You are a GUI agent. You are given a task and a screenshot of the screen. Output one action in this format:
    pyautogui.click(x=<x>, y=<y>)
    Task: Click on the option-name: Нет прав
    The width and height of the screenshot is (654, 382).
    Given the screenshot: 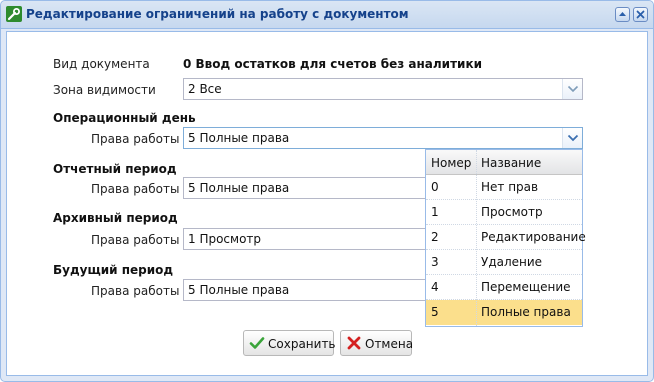 What is the action you would take?
    pyautogui.click(x=510, y=187)
    